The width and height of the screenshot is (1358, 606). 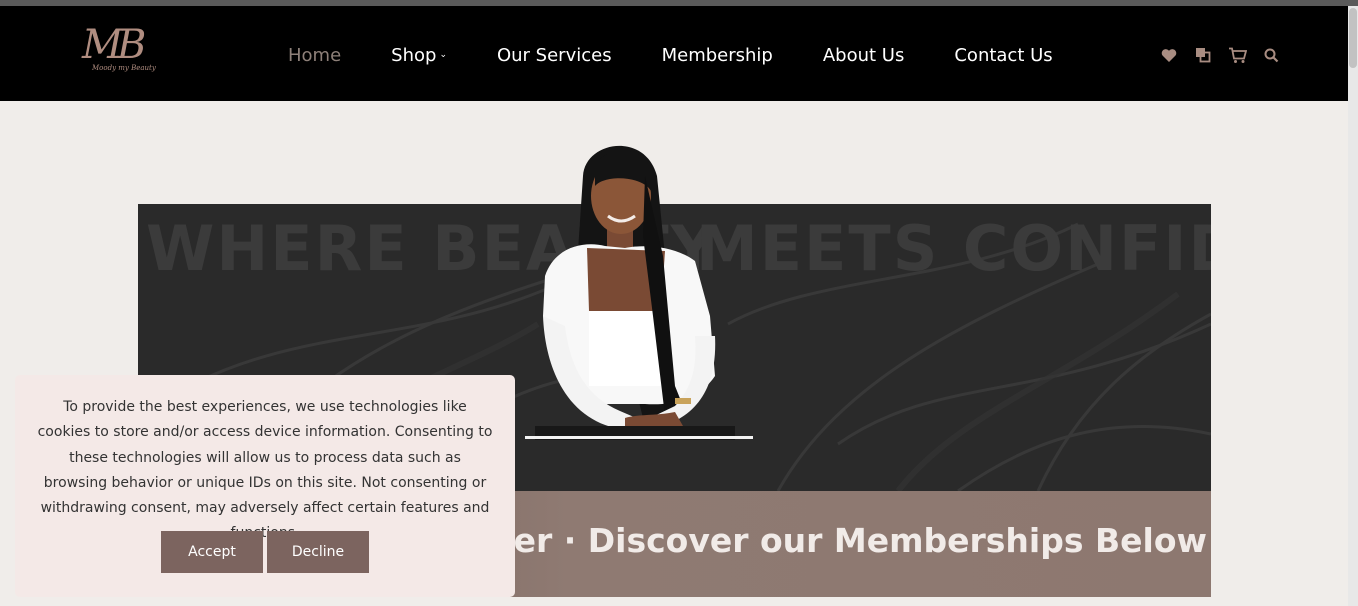 I want to click on accept-button: Accept, so click(x=212, y=552).